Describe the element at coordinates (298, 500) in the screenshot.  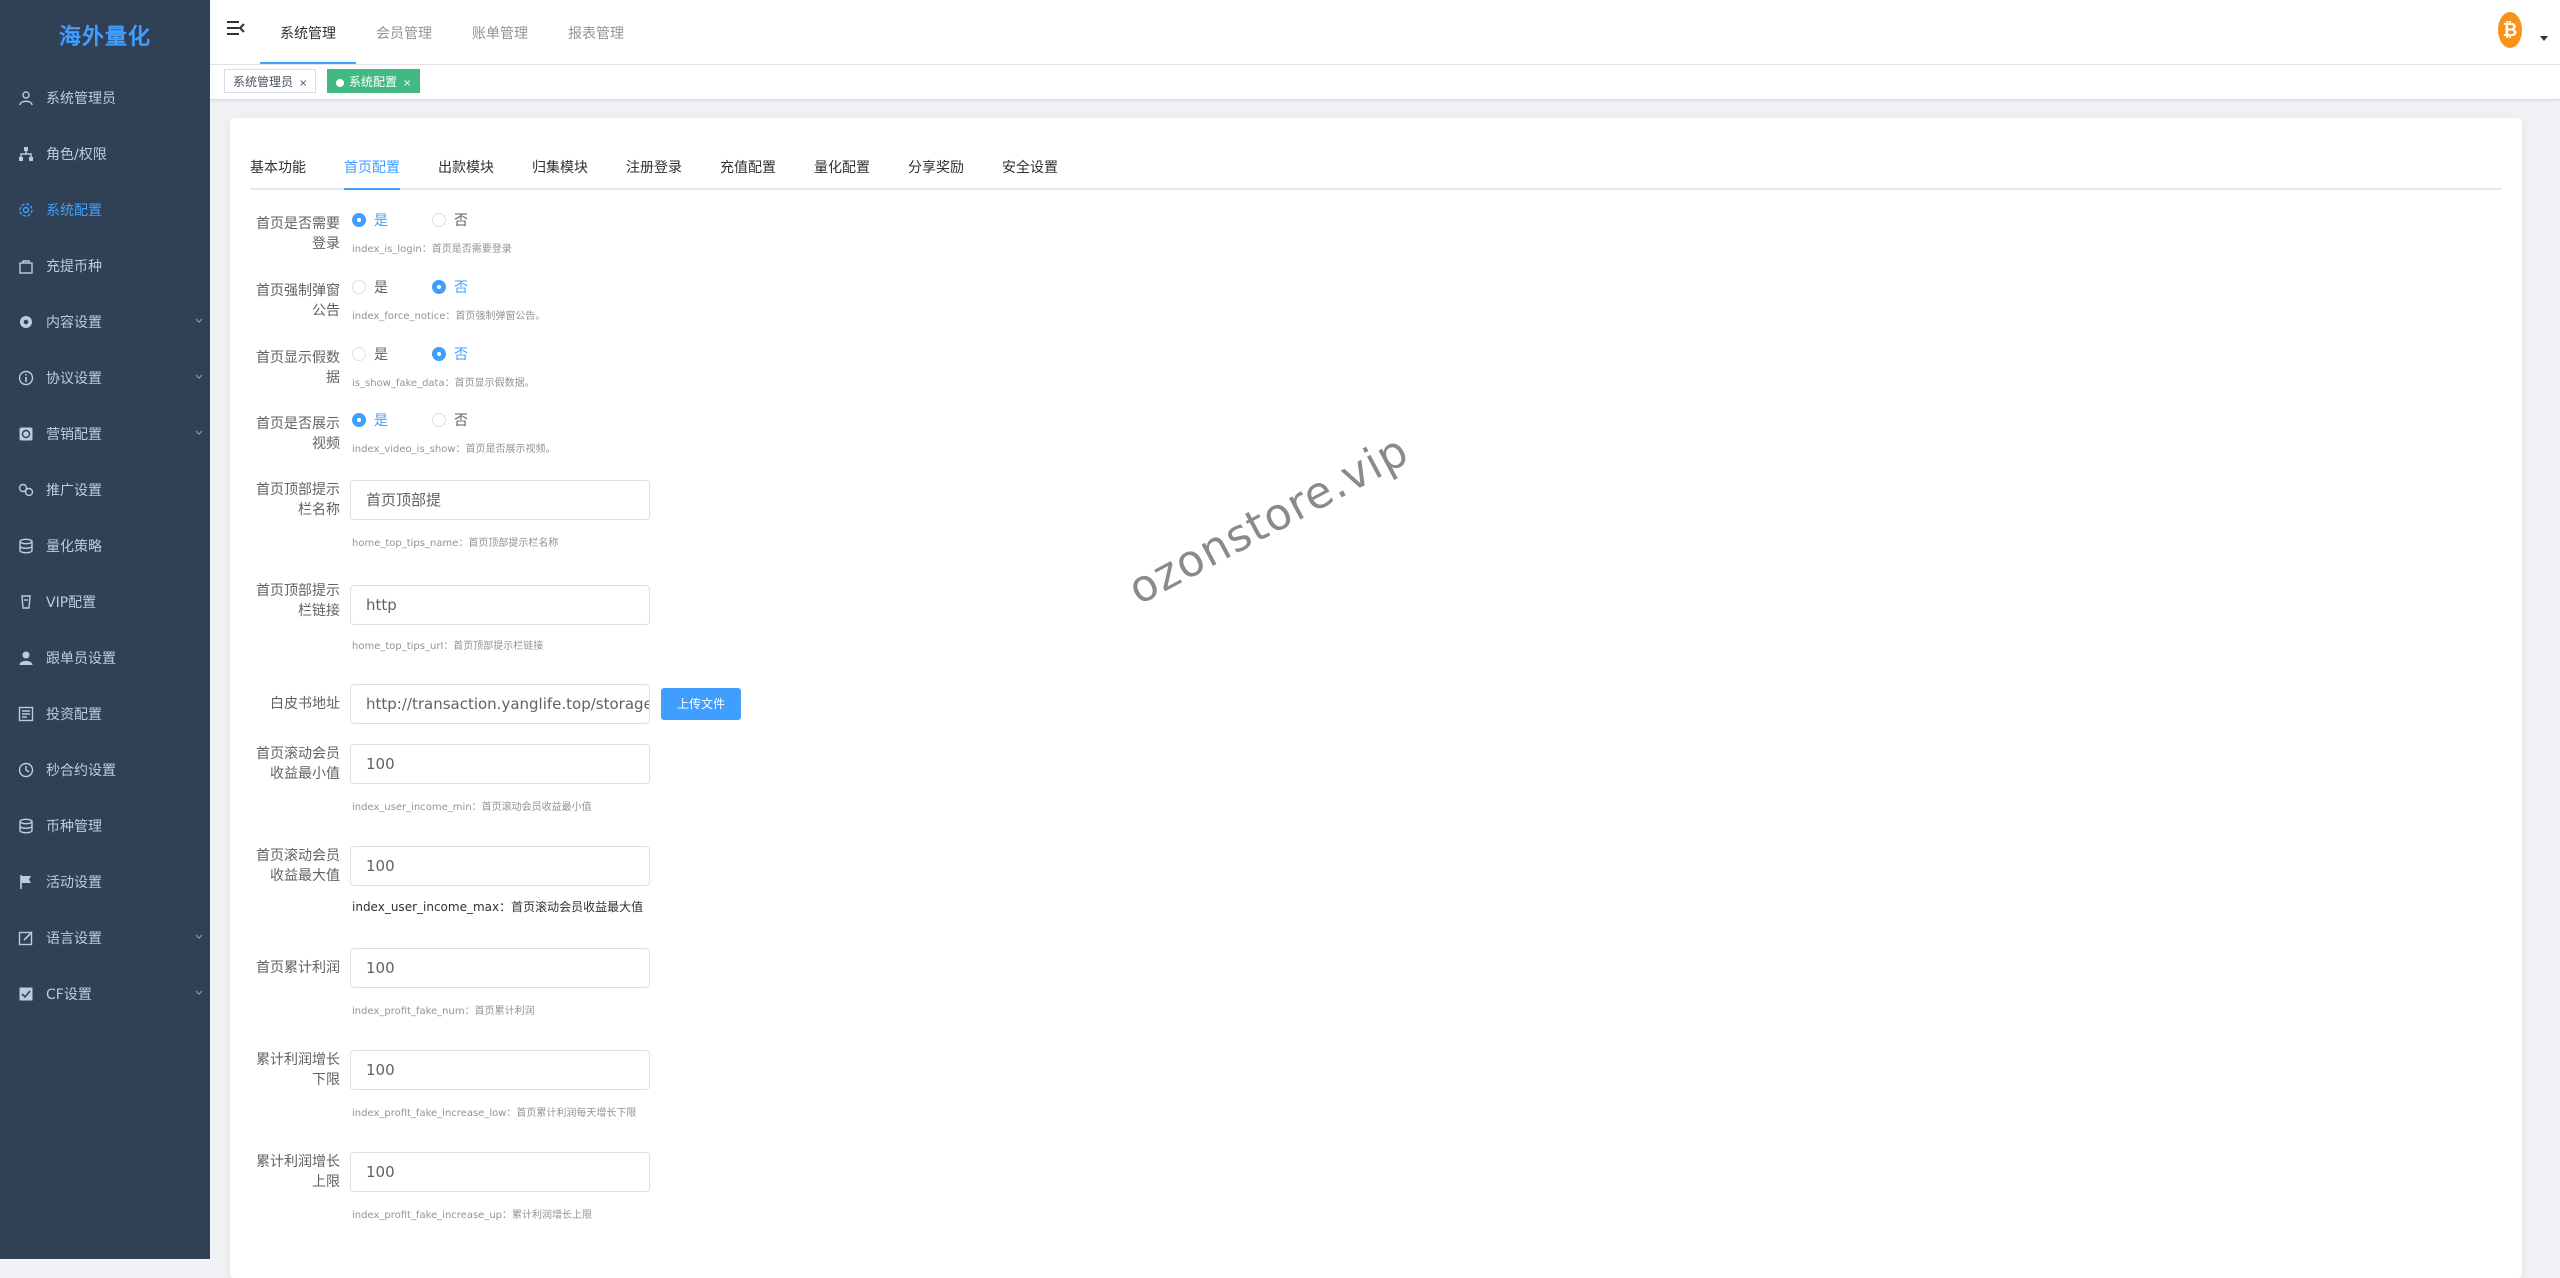
I see `field-label: 首页顶部提示栏名称` at that location.